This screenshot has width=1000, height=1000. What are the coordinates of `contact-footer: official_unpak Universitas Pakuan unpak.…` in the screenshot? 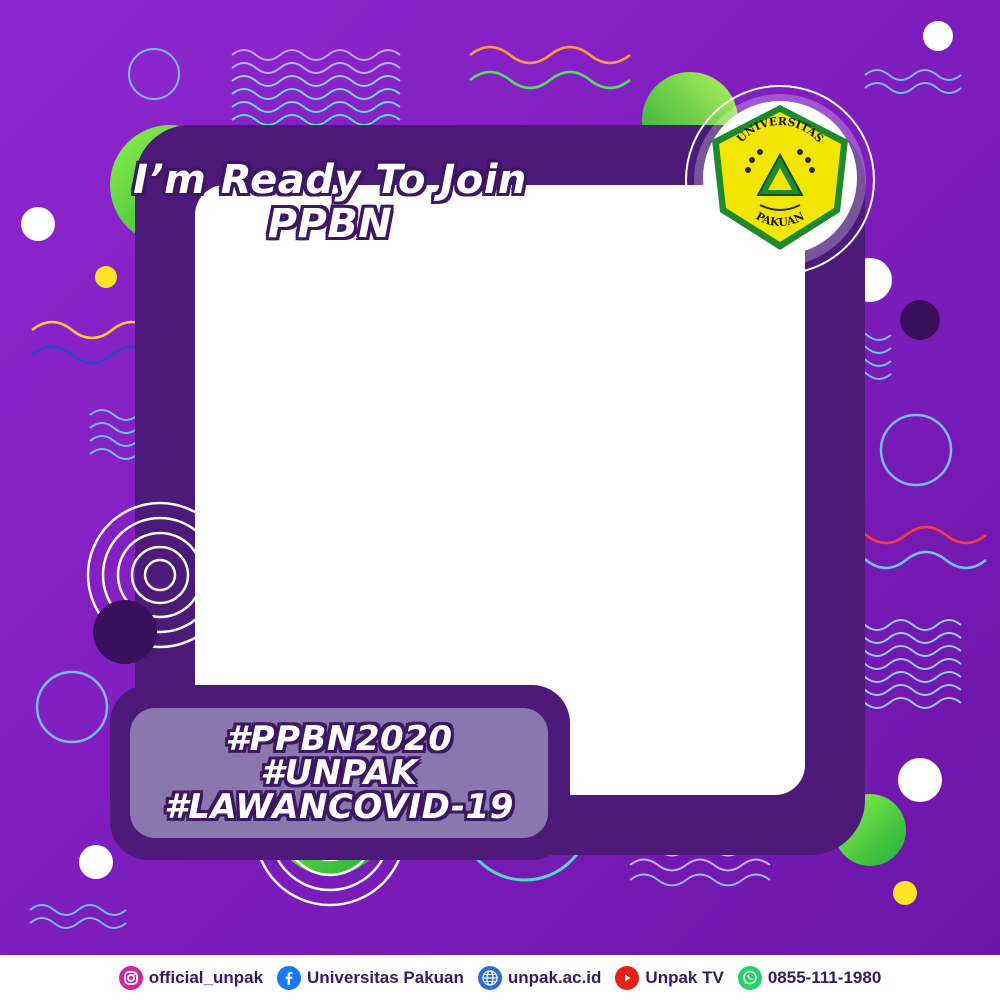 It's located at (500, 977).